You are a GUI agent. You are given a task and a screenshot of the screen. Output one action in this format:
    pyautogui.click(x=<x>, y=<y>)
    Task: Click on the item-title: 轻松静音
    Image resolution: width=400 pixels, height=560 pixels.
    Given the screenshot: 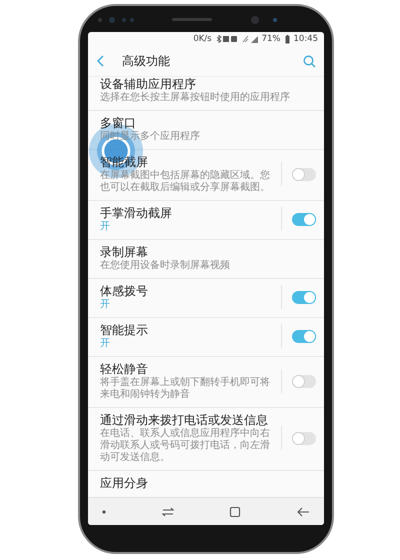 What is the action you would take?
    pyautogui.click(x=124, y=369)
    